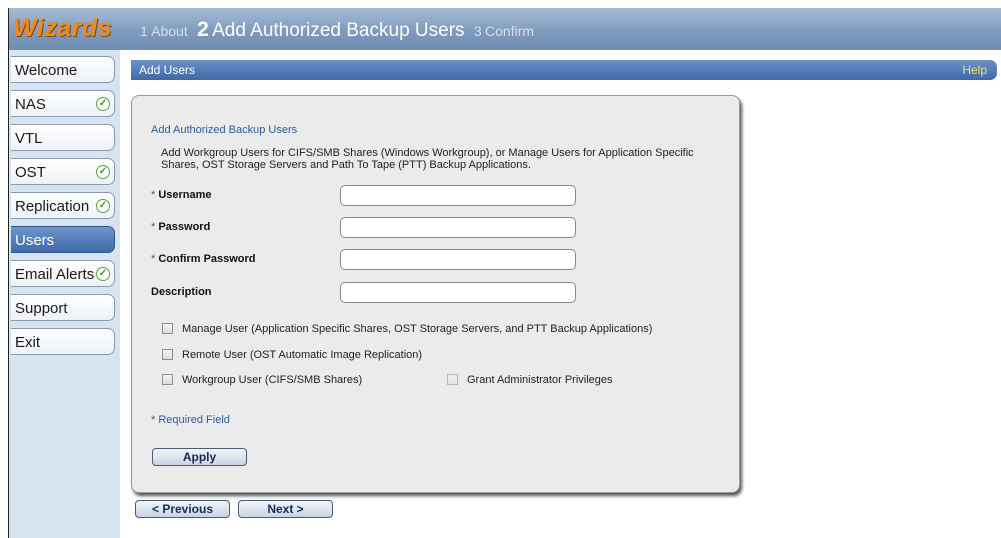  Describe the element at coordinates (185, 195) in the screenshot. I see `username-label-text: Username` at that location.